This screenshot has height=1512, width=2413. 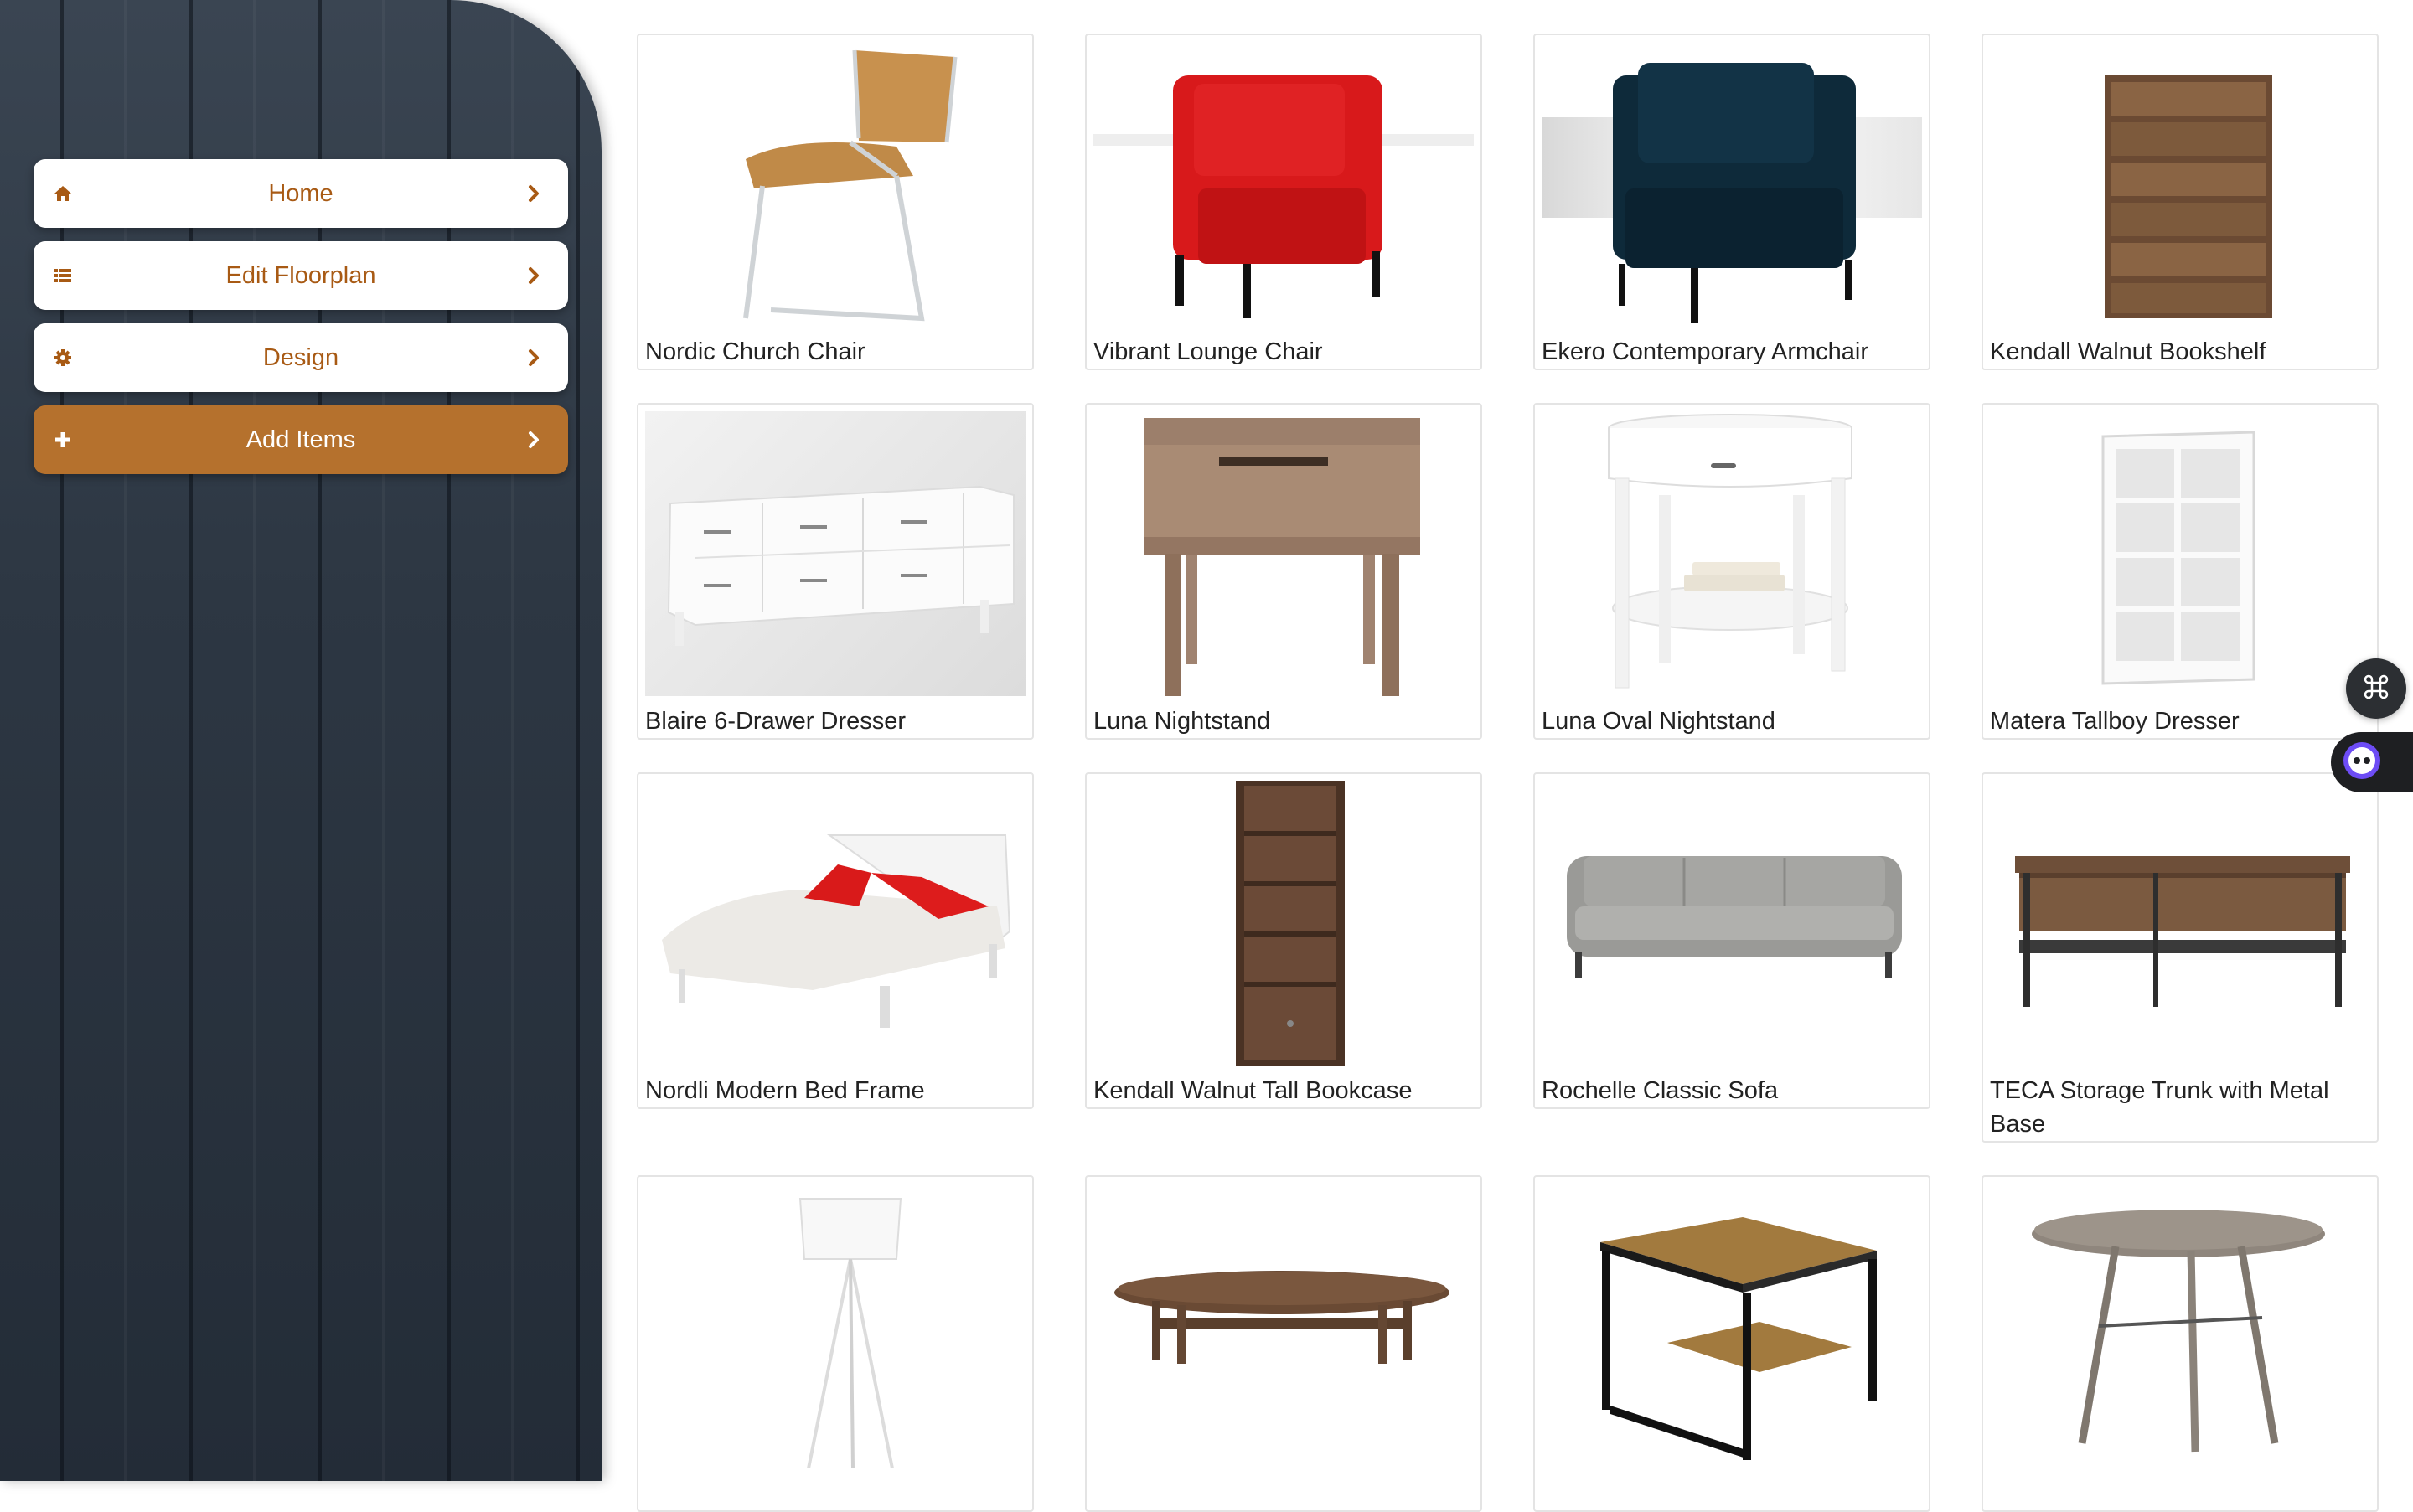 I want to click on item-card: Ekero Contemporary Armchair, so click(x=1731, y=202).